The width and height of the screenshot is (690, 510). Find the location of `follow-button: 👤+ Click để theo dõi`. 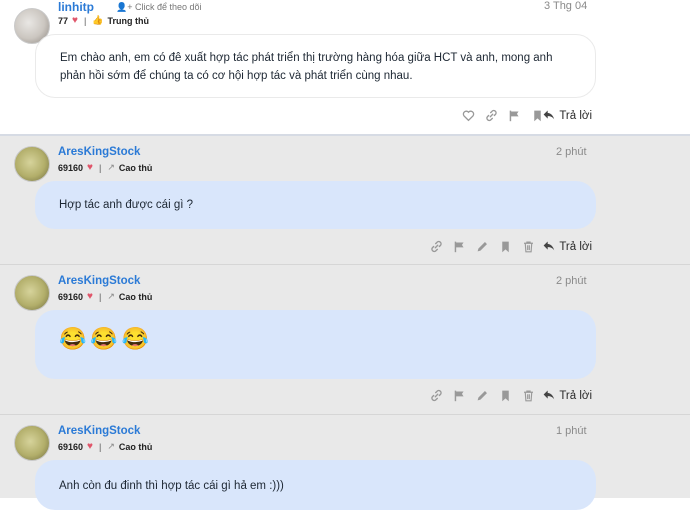

follow-button: 👤+ Click để theo dõi is located at coordinates (159, 7).